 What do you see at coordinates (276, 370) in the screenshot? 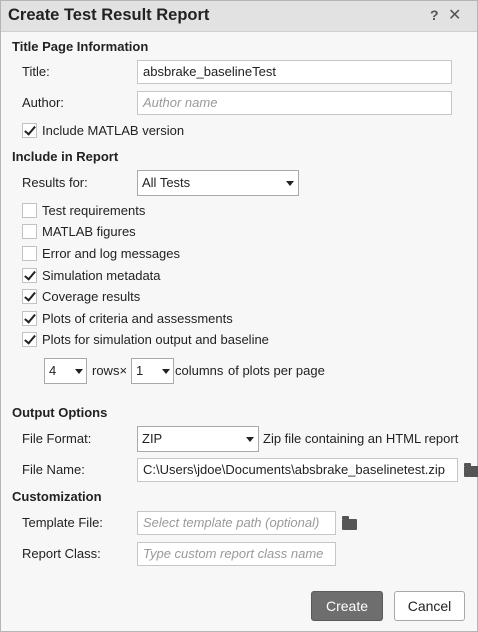
I see `plots-per-page-label: of plots per page` at bounding box center [276, 370].